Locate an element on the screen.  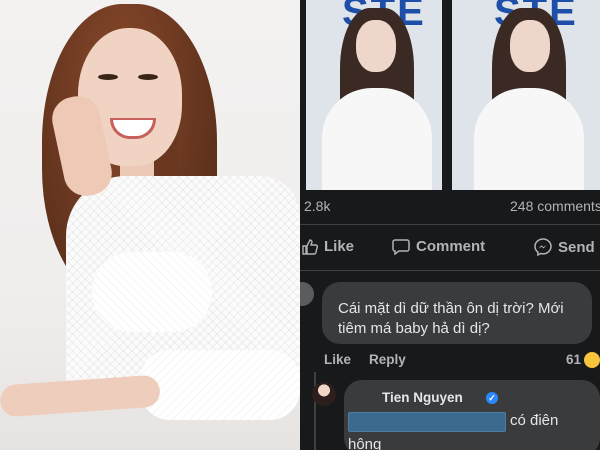
thumbs-up-icon is located at coordinates (310, 246).